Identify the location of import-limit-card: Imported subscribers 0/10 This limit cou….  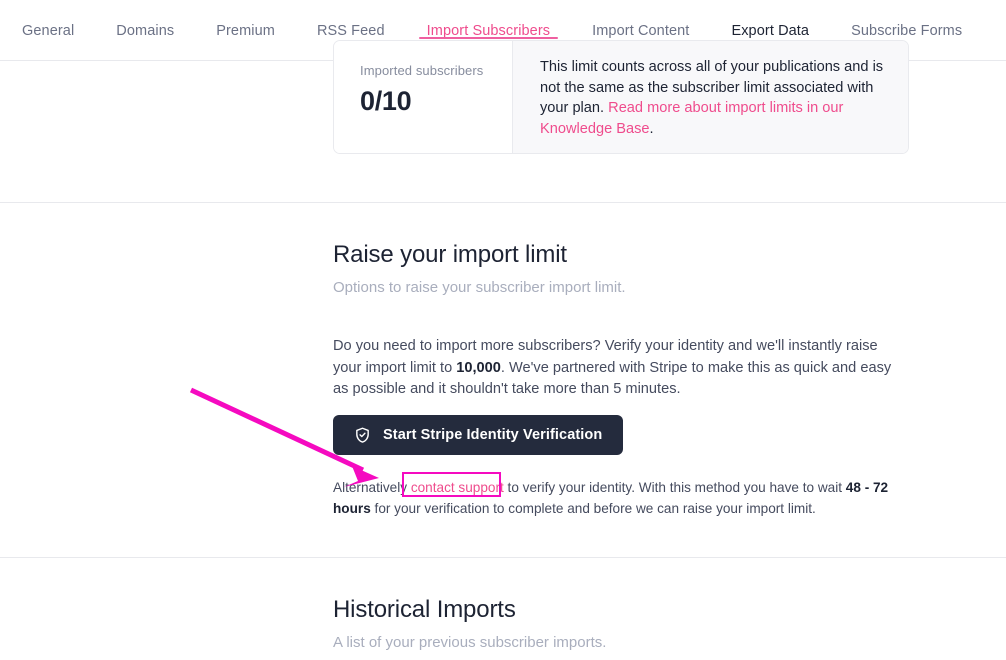
(621, 97).